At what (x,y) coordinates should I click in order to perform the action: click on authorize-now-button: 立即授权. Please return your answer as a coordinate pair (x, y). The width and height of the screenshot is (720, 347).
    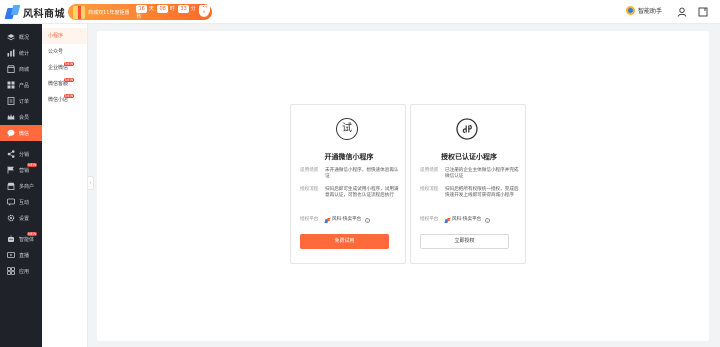
    Looking at the image, I should click on (464, 241).